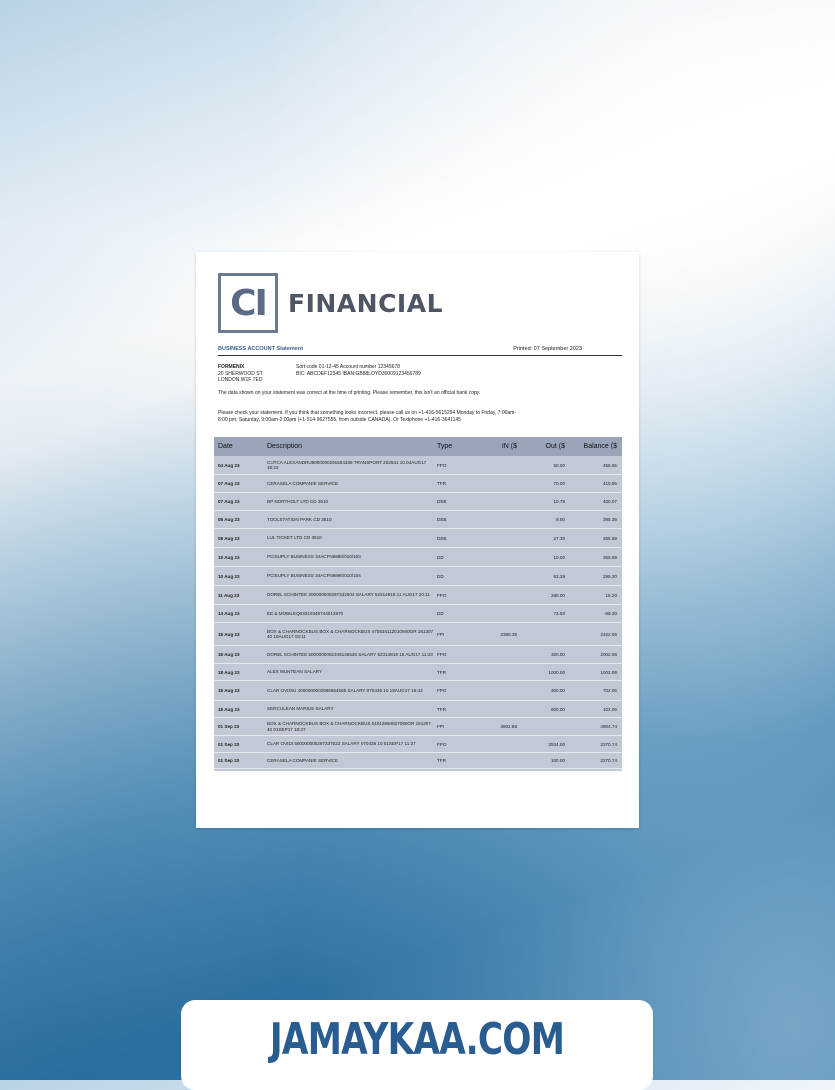  What do you see at coordinates (441, 726) in the screenshot?
I see `cell-type: FPI` at bounding box center [441, 726].